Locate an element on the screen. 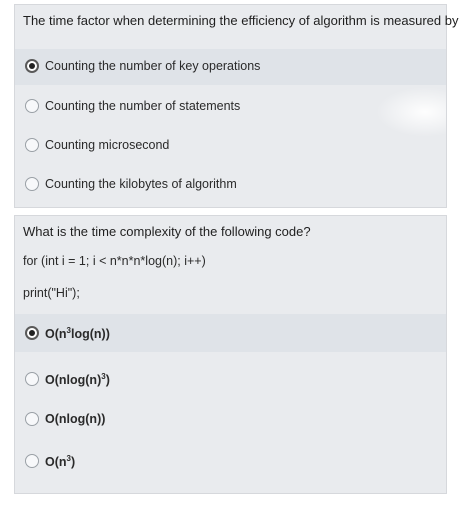  q1-option-4: Counting the kilobytes of algorithm is located at coordinates (230, 185).